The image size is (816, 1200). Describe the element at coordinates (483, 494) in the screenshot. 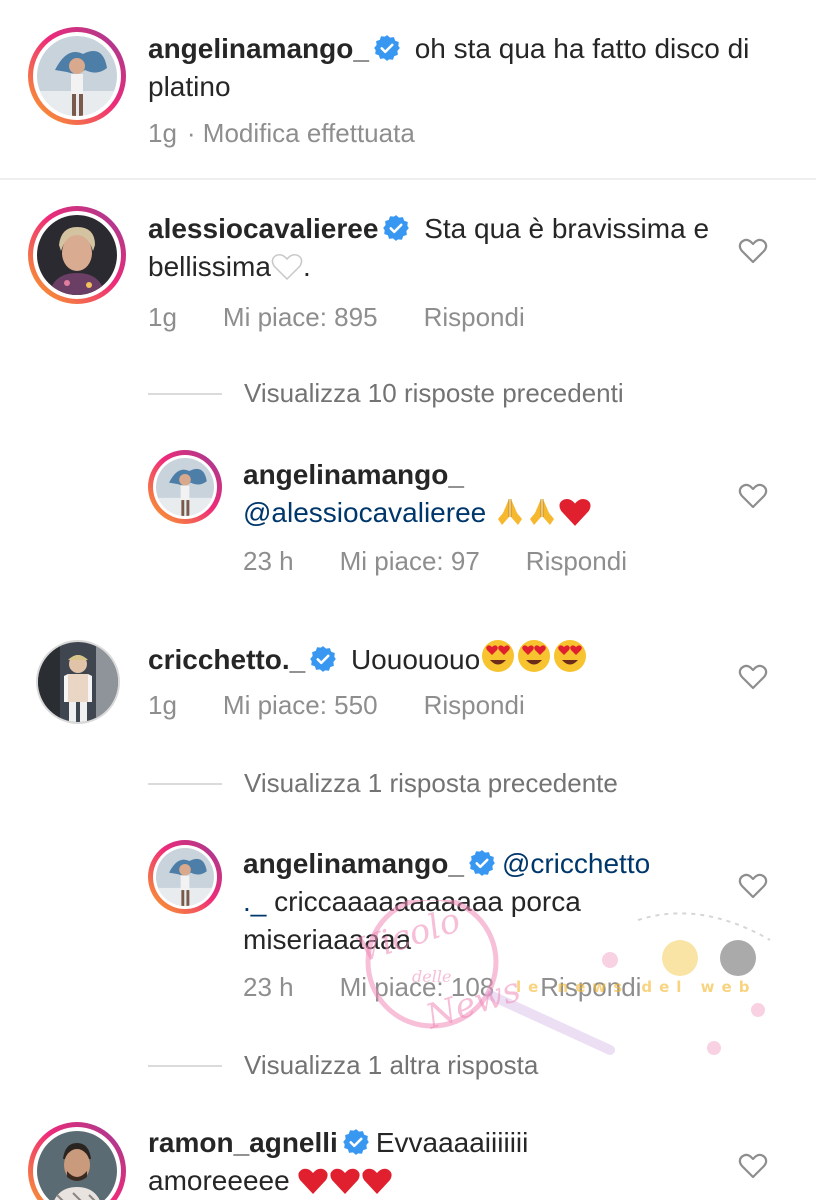

I see `comment-body: angelinamango_ @alessiocavalieree` at that location.